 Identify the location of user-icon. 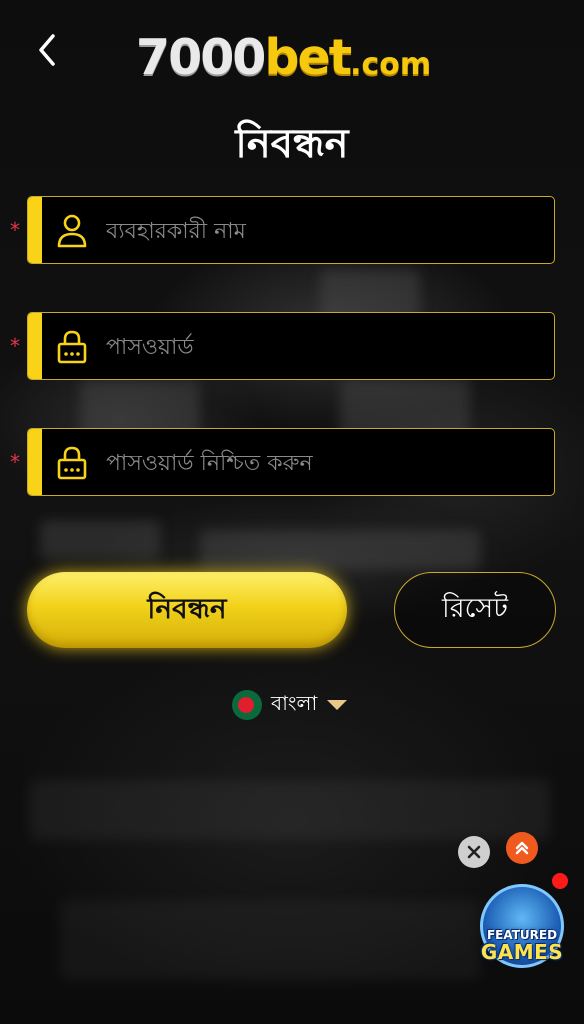
(72, 231).